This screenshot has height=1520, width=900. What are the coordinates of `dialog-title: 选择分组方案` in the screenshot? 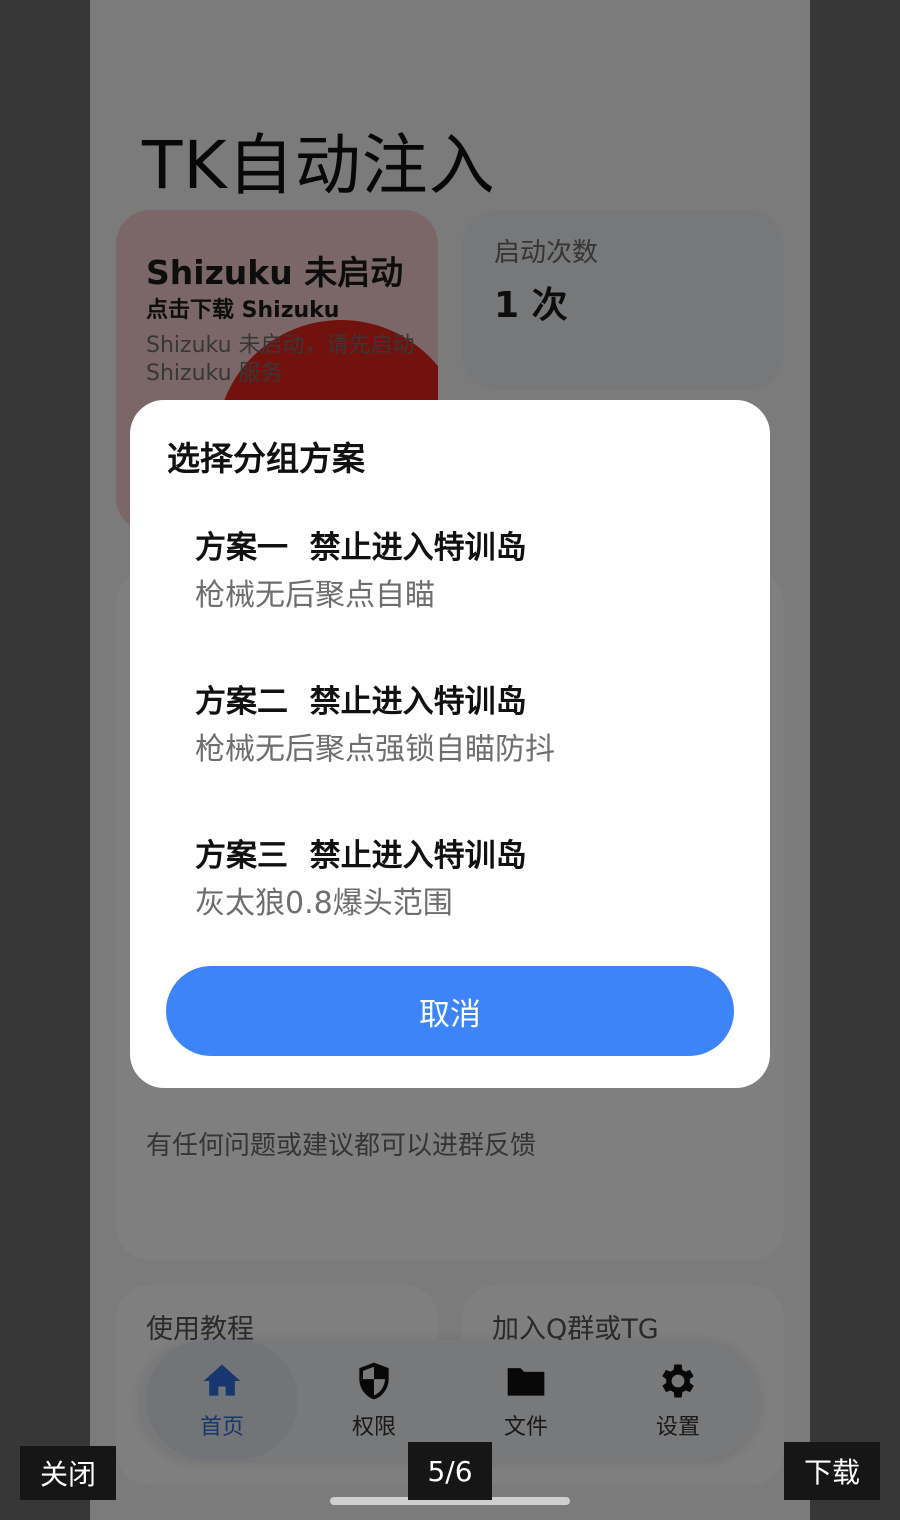 It's located at (266, 458).